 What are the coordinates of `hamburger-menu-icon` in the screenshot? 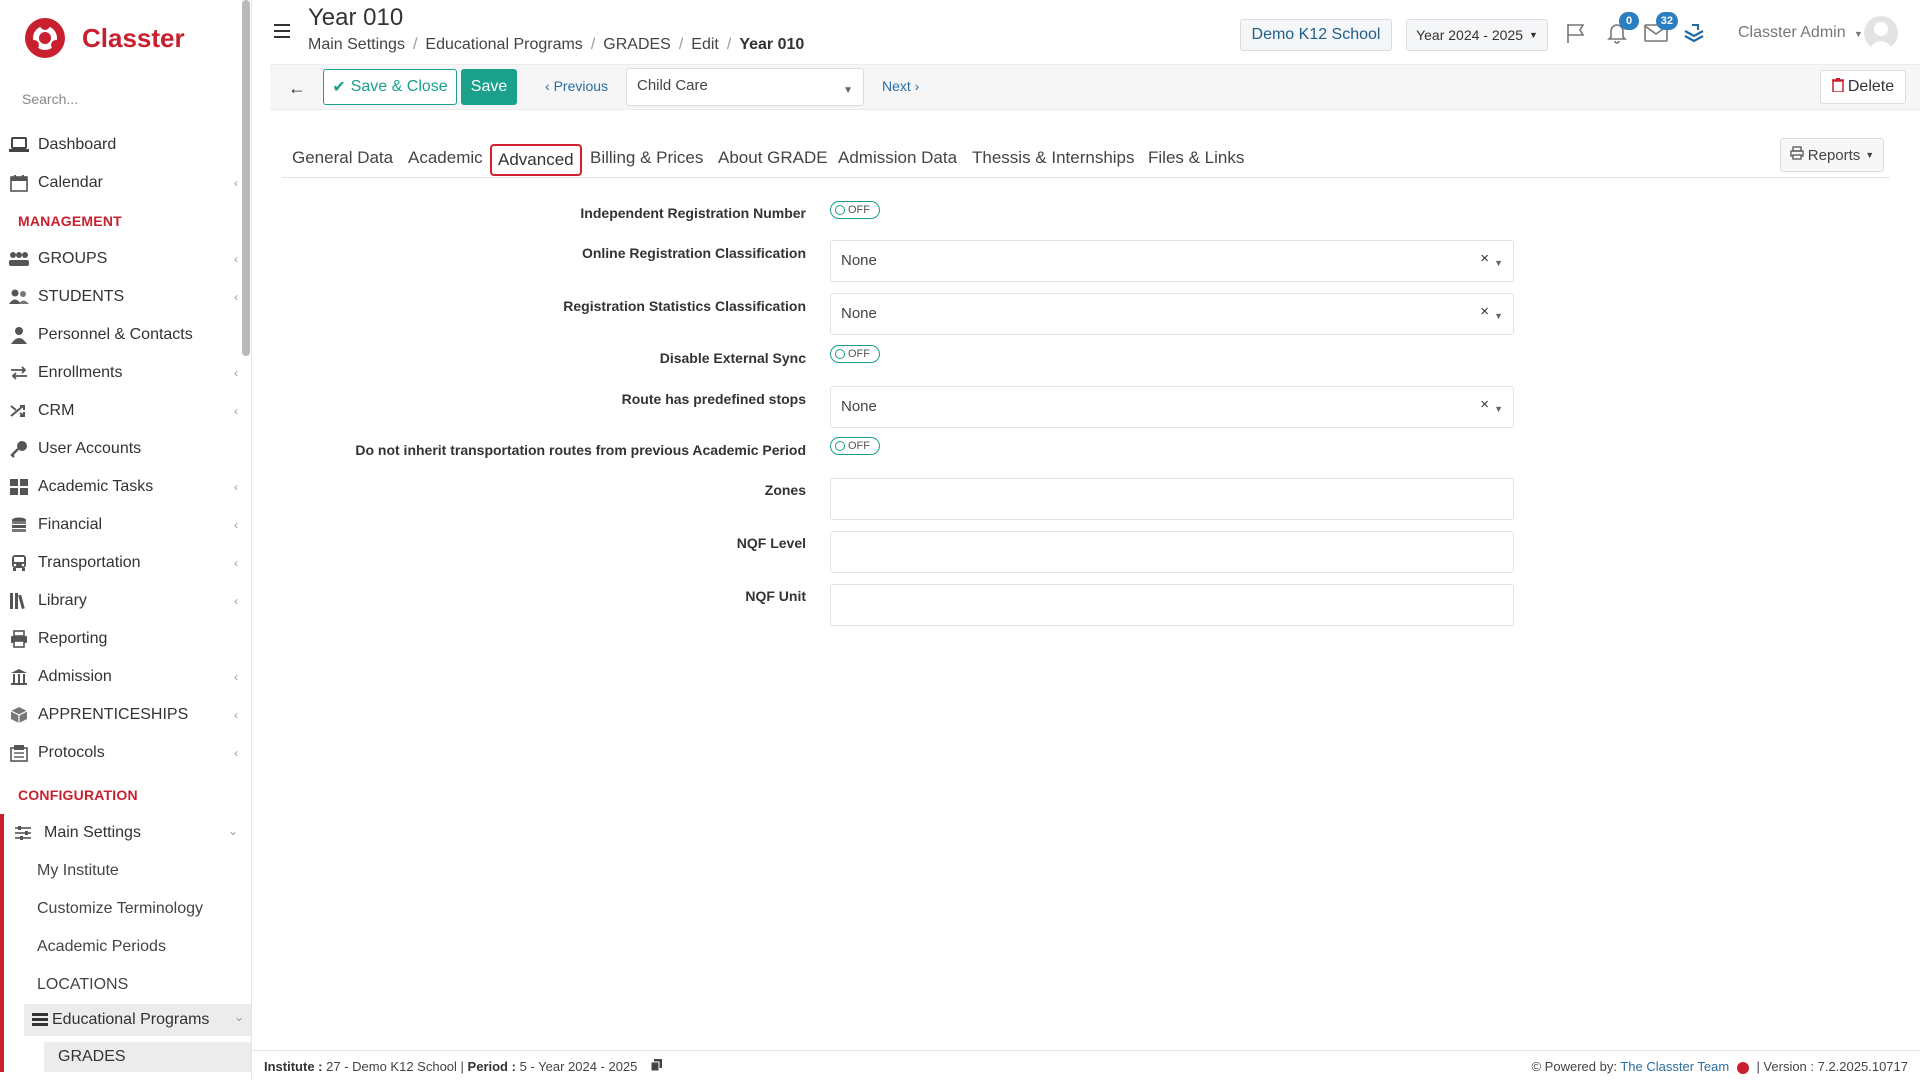 It's located at (282, 33).